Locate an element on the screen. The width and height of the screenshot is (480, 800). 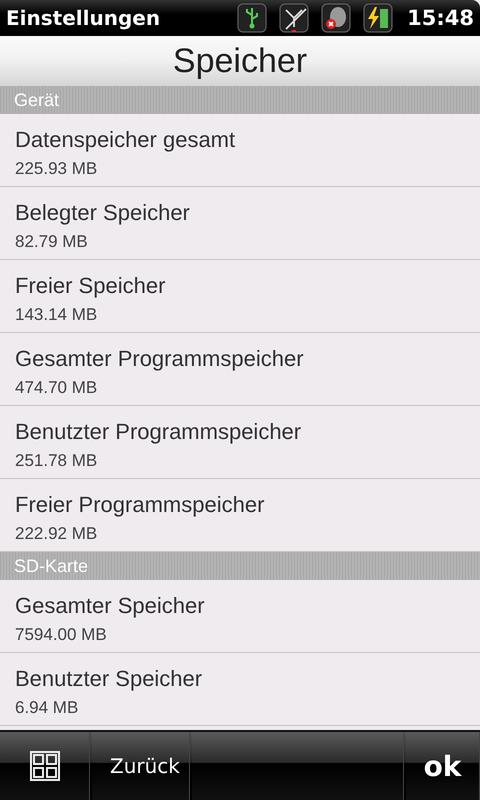
setting-label: Datenspeicher gesamt is located at coordinates (125, 140).